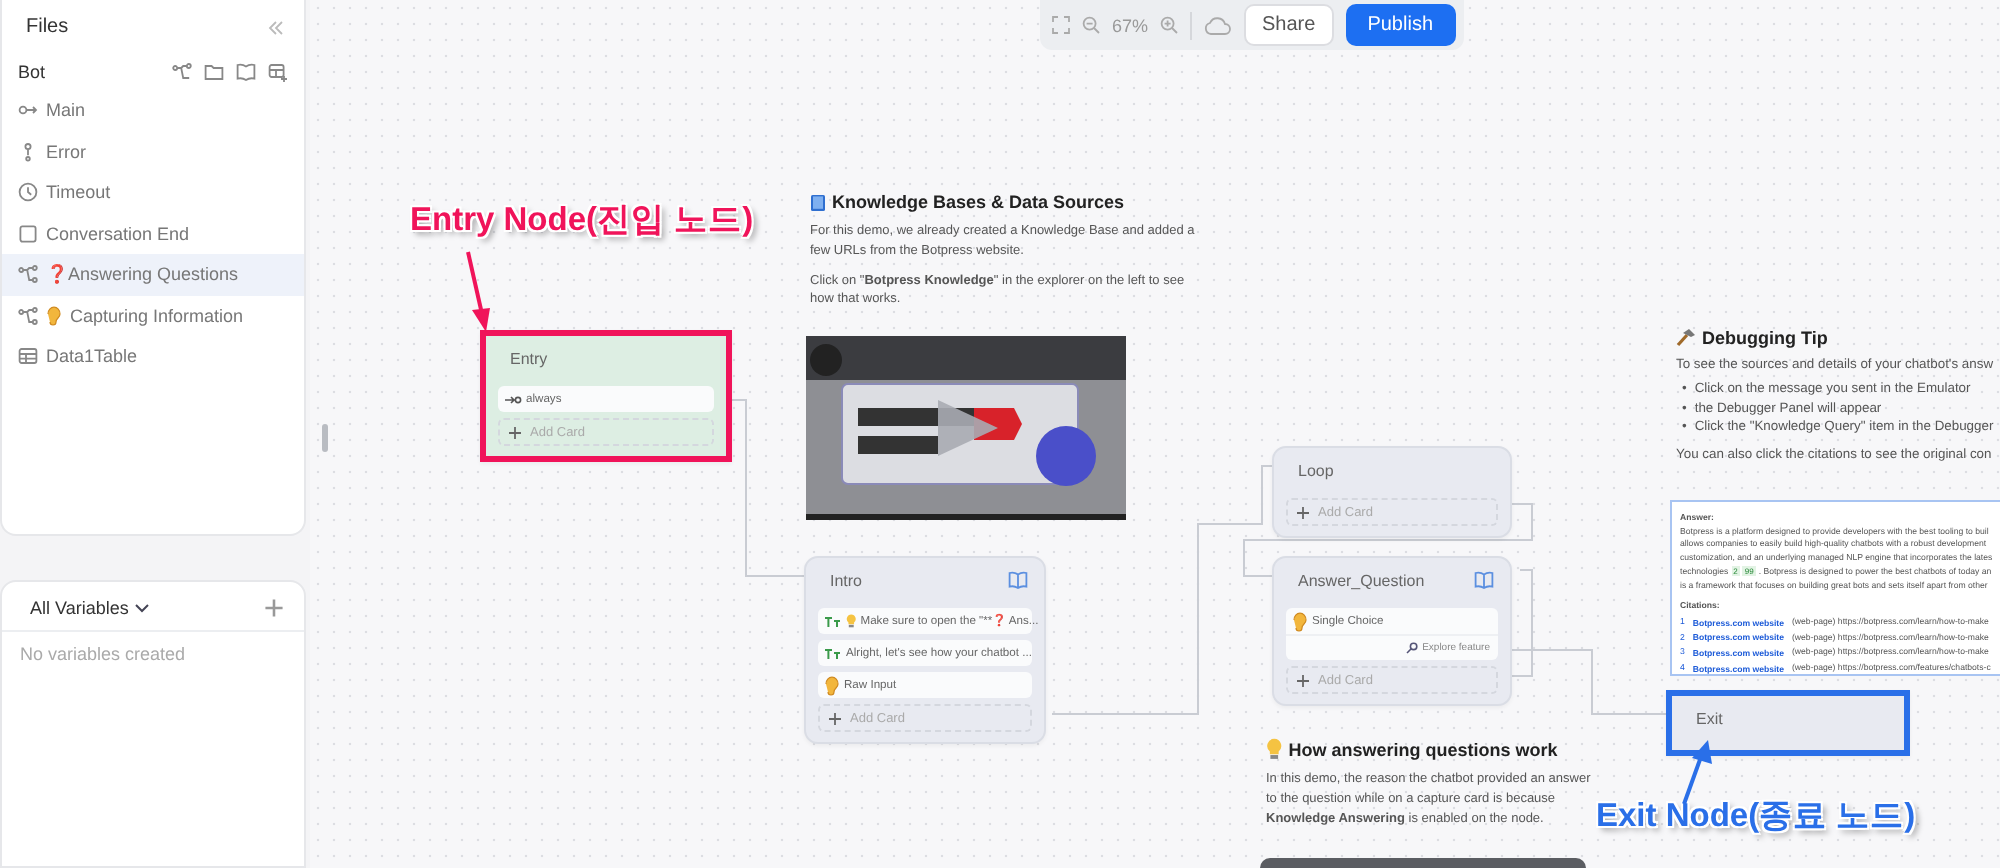  What do you see at coordinates (153, 233) in the screenshot?
I see `sidebar-item: Conversation End` at bounding box center [153, 233].